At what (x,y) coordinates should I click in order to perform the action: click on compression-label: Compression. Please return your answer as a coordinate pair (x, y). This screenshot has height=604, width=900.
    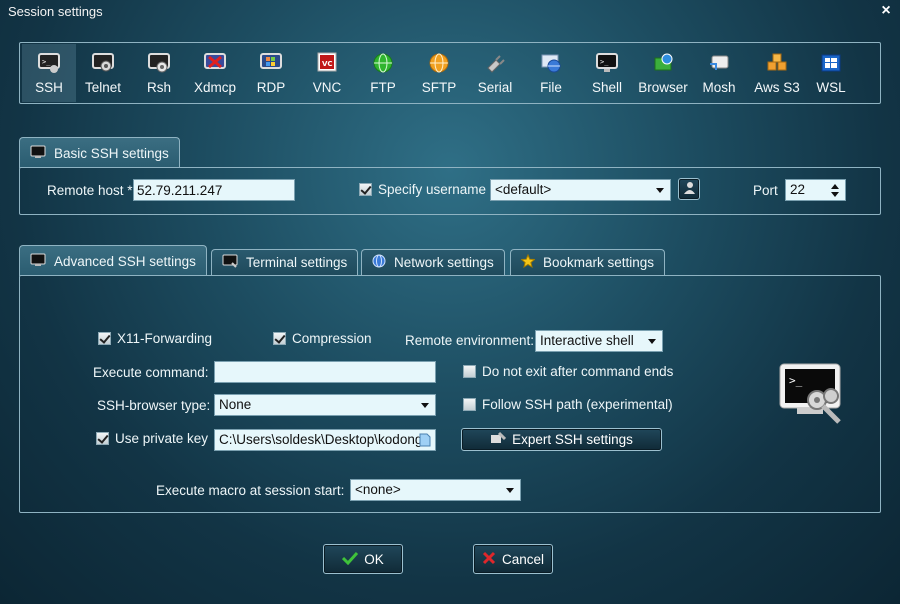
    Looking at the image, I should click on (332, 338).